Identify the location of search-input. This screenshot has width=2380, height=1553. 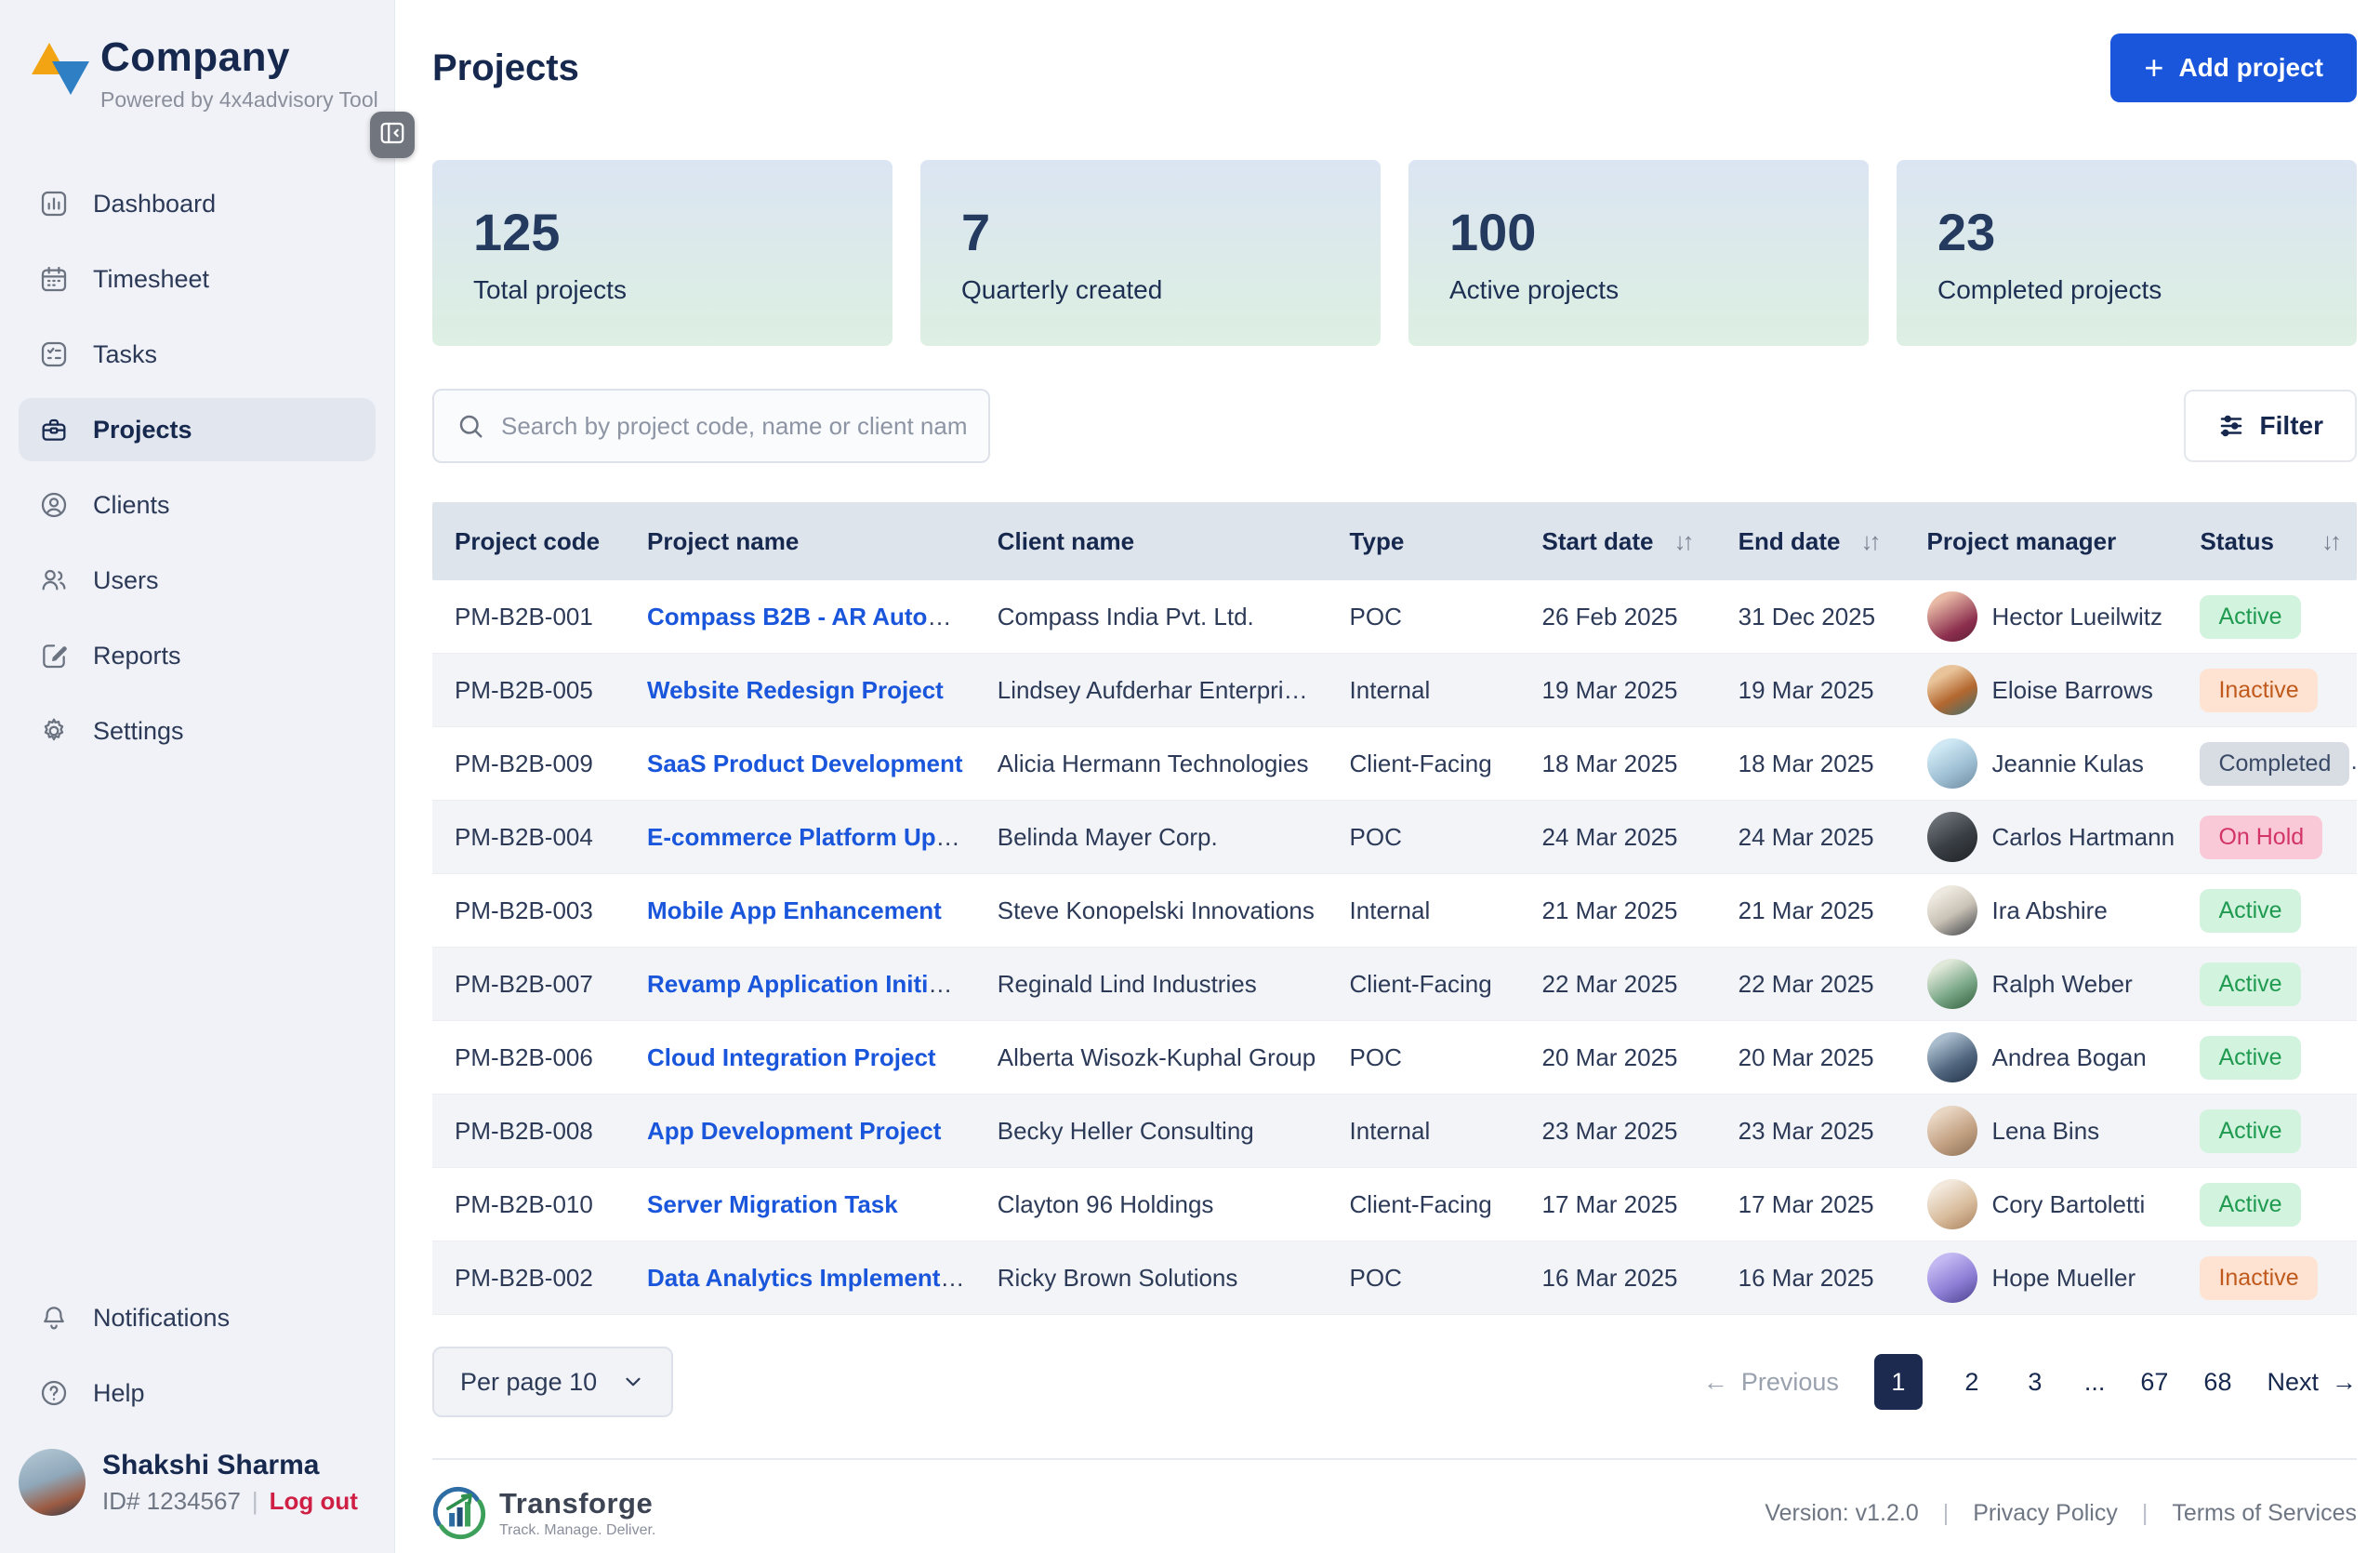
(733, 426).